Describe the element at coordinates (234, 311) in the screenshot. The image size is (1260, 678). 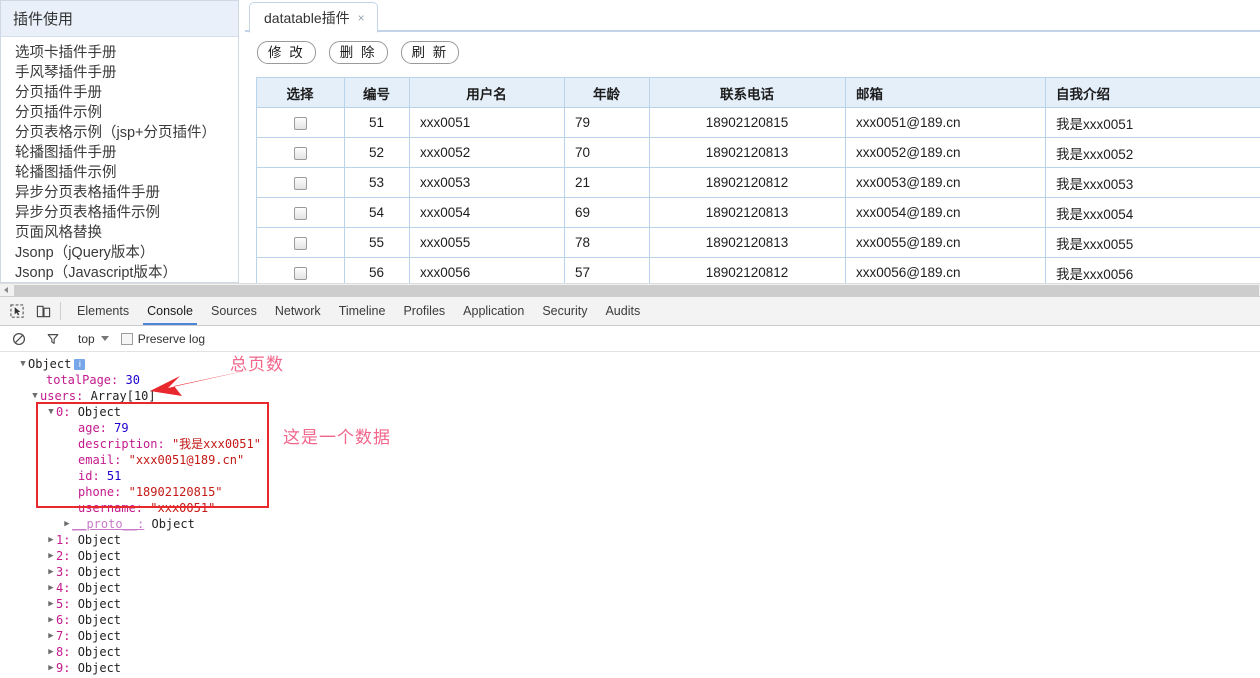
I see `devtools-tab-sources: Sources` at that location.